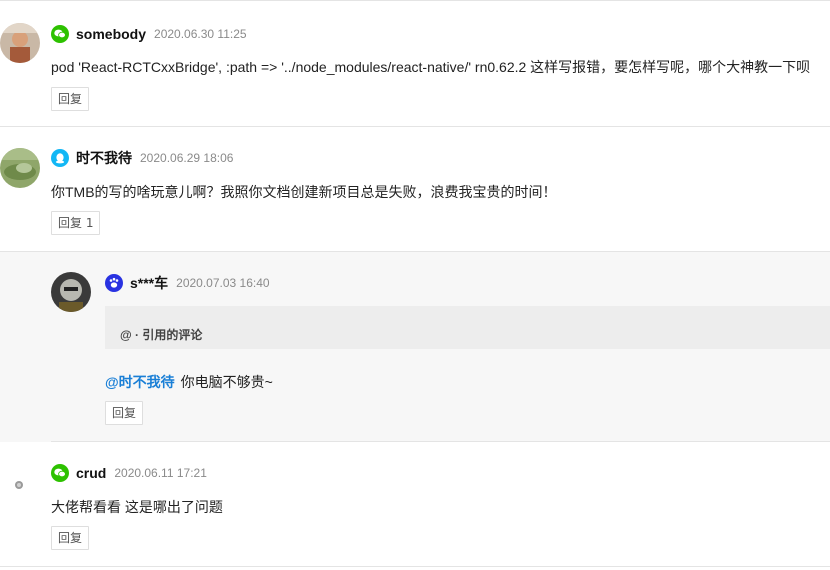 The height and width of the screenshot is (570, 830). Describe the element at coordinates (226, 382) in the screenshot. I see `reply-text: 你电脑不够贵~` at that location.